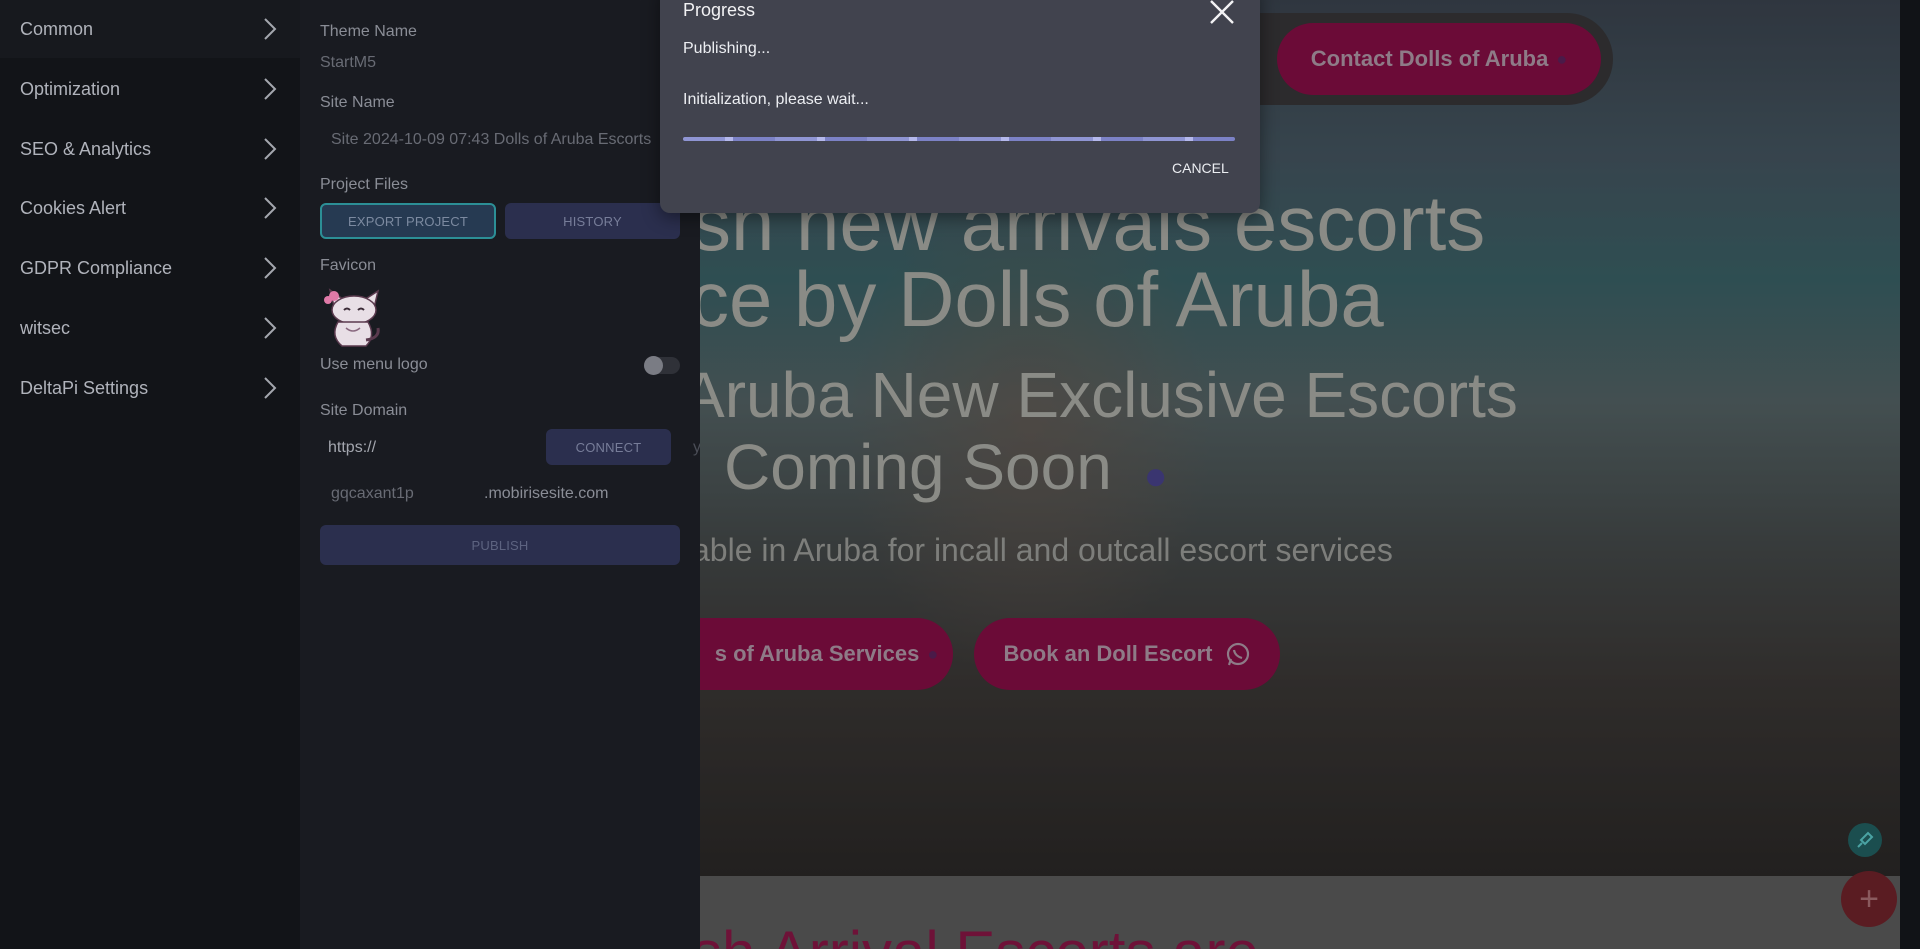 This screenshot has width=1920, height=949. What do you see at coordinates (653, 365) in the screenshot?
I see `toggle-knob` at bounding box center [653, 365].